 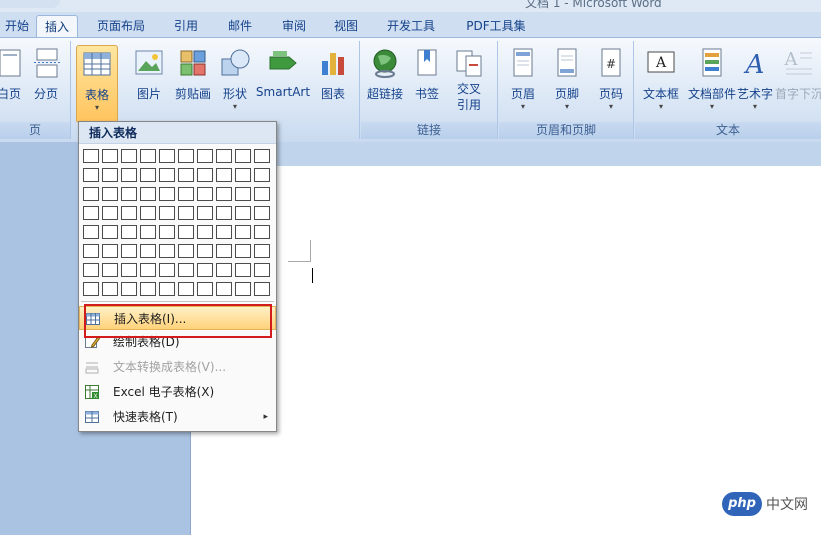 I want to click on page-break-button: 分页, so click(x=46, y=83).